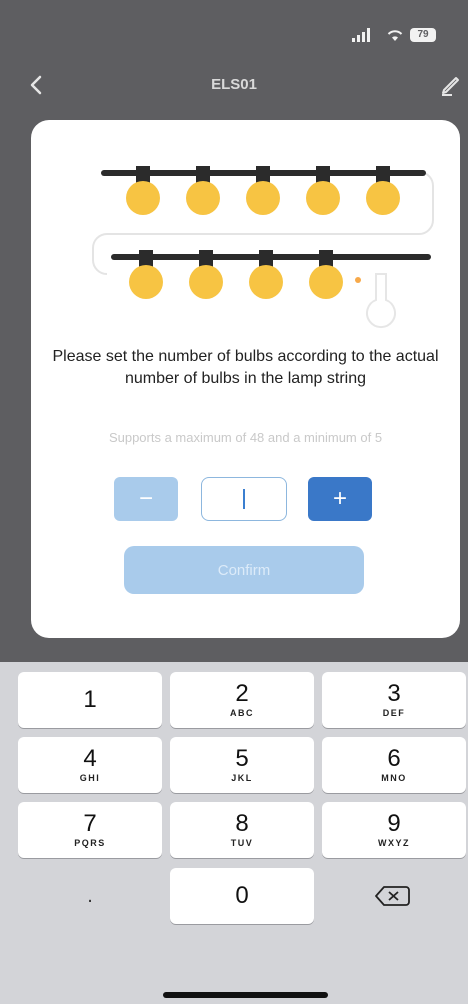  I want to click on decrement-button: −, so click(146, 499).